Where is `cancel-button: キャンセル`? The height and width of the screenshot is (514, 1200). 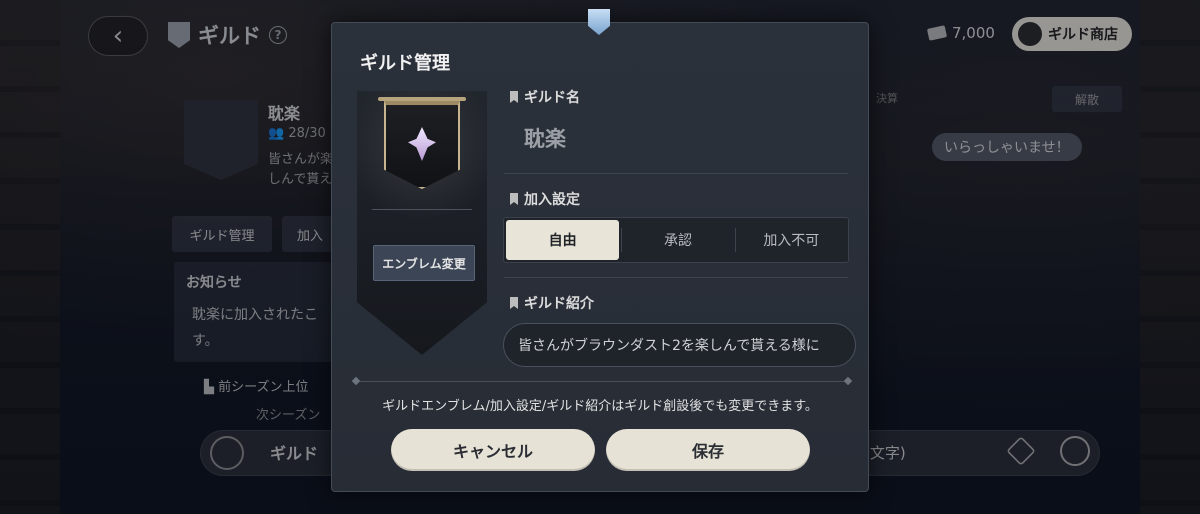 cancel-button: キャンセル is located at coordinates (493, 450).